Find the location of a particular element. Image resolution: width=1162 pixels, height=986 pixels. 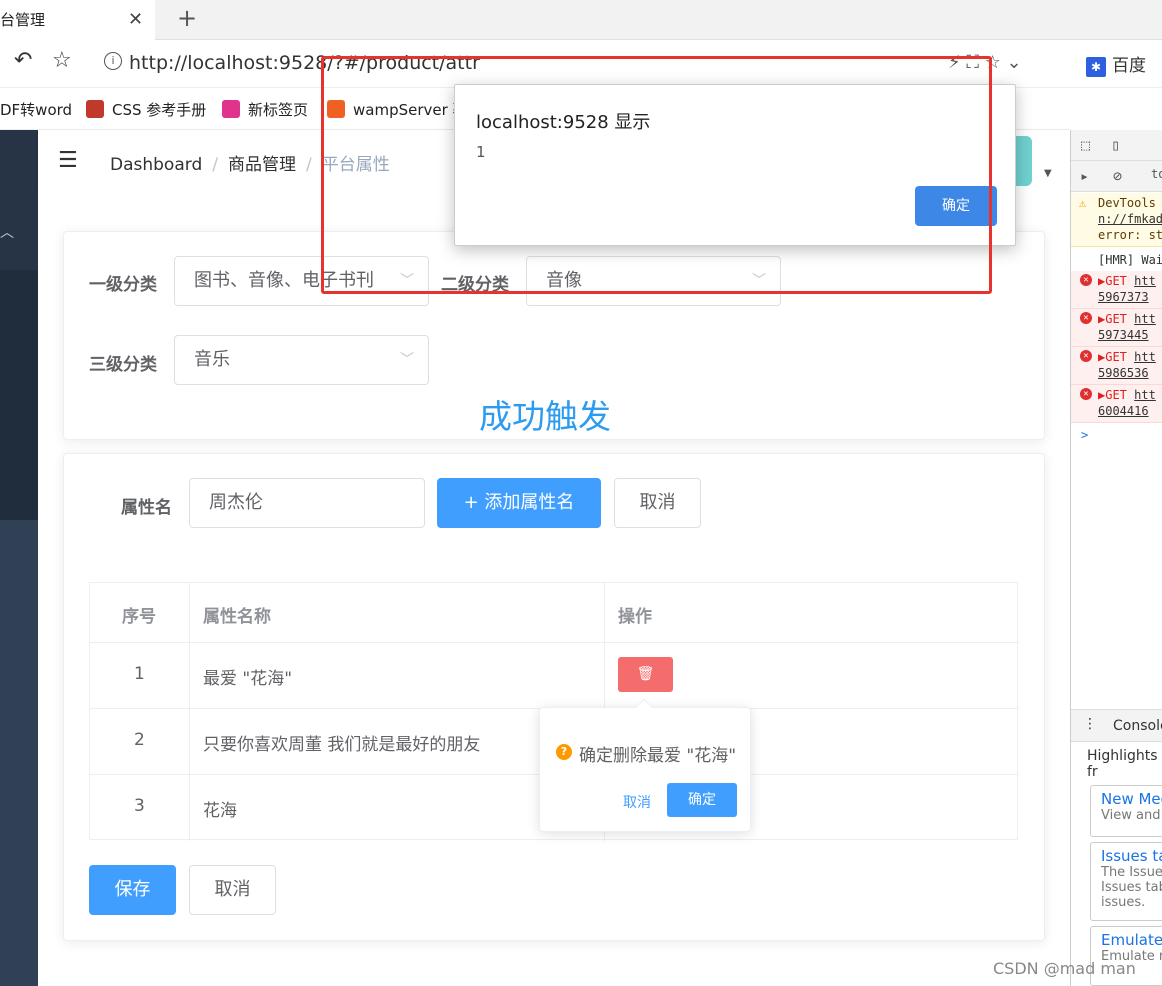

browser-tab: 台管理 ✕ is located at coordinates (77, 20).